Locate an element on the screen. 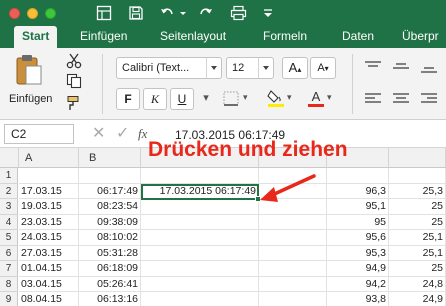 Image resolution: width=446 pixels, height=306 pixels. table-cell: 08:23:54 is located at coordinates (110, 207).